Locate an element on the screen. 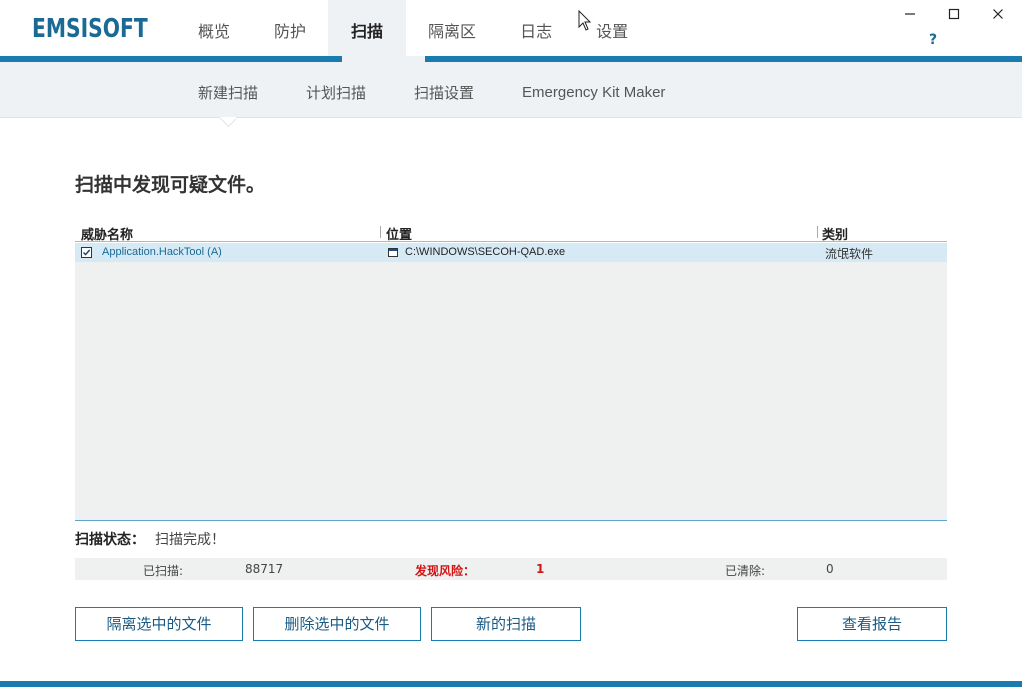 This screenshot has width=1022, height=687. row-checkbox is located at coordinates (86, 252).